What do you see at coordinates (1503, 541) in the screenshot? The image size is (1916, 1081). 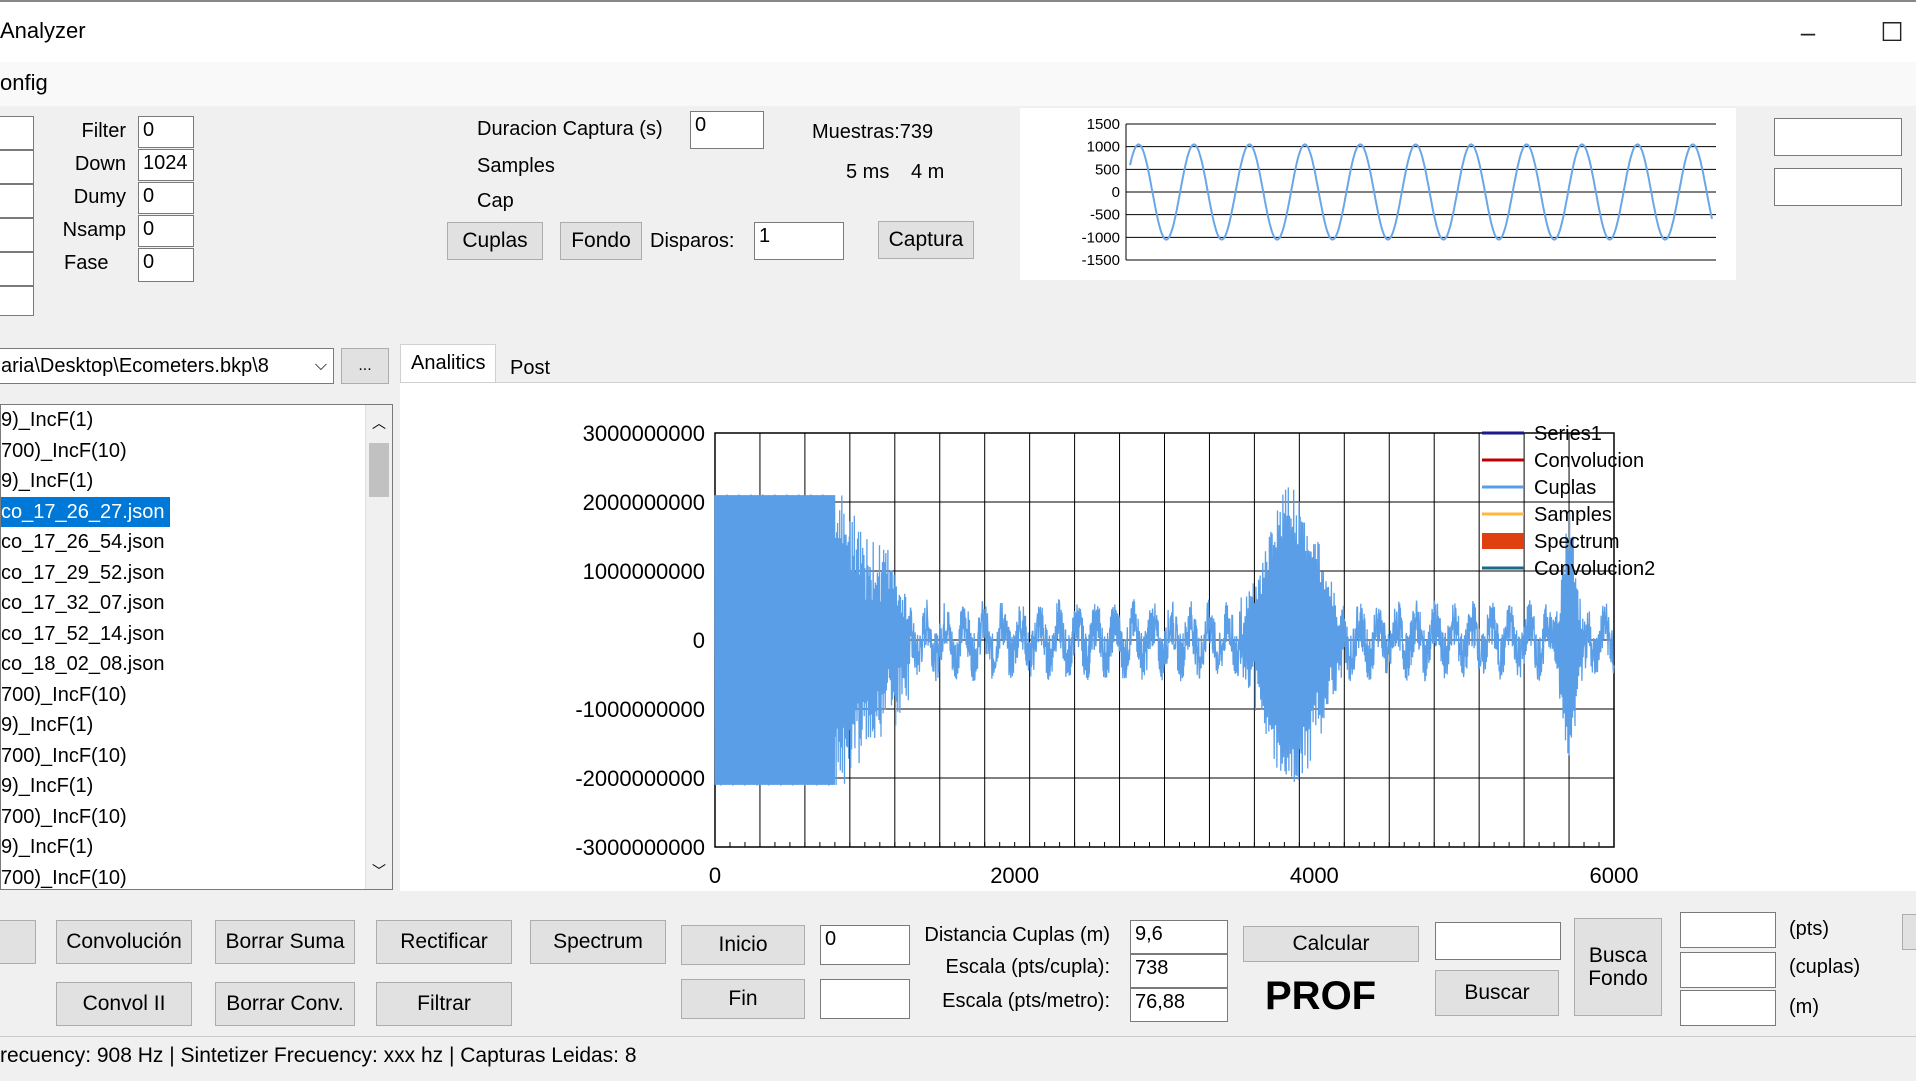 I see `legend-swatch` at bounding box center [1503, 541].